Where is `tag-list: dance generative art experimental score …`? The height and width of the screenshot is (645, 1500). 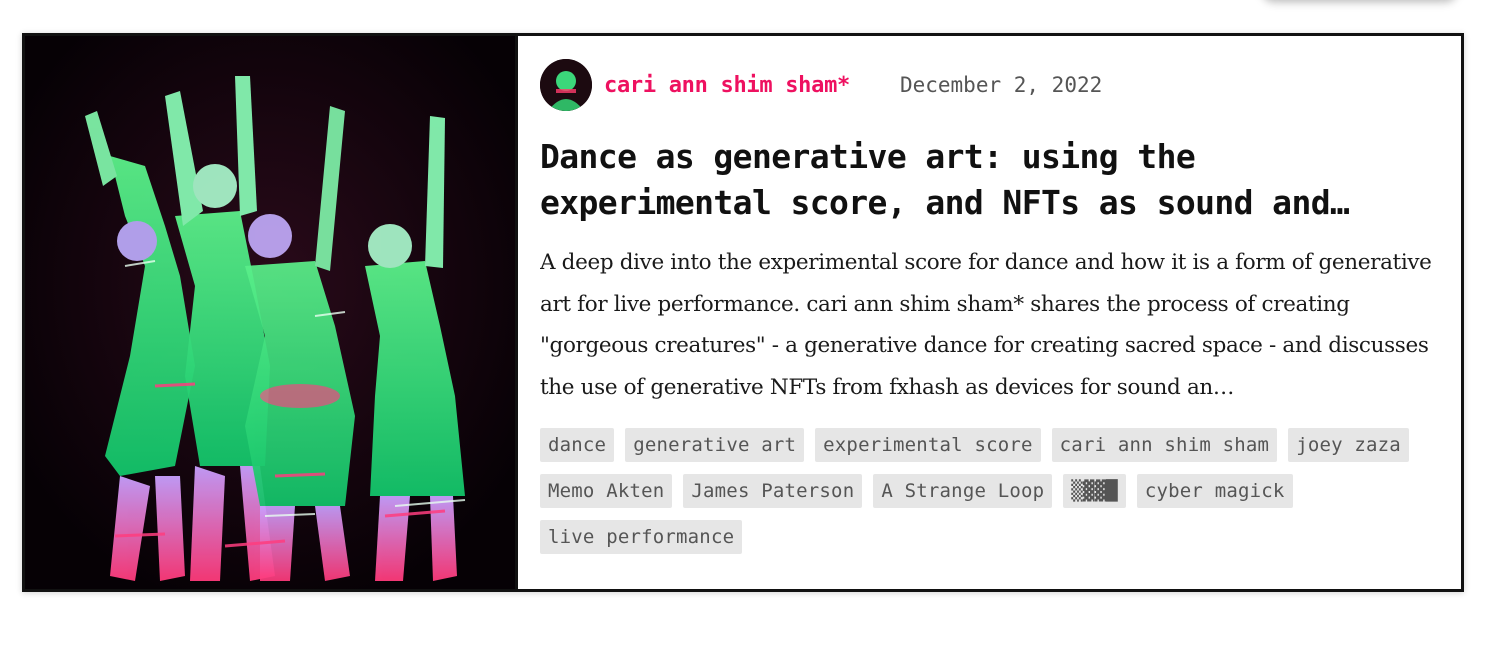 tag-list: dance generative art experimental score … is located at coordinates (980, 491).